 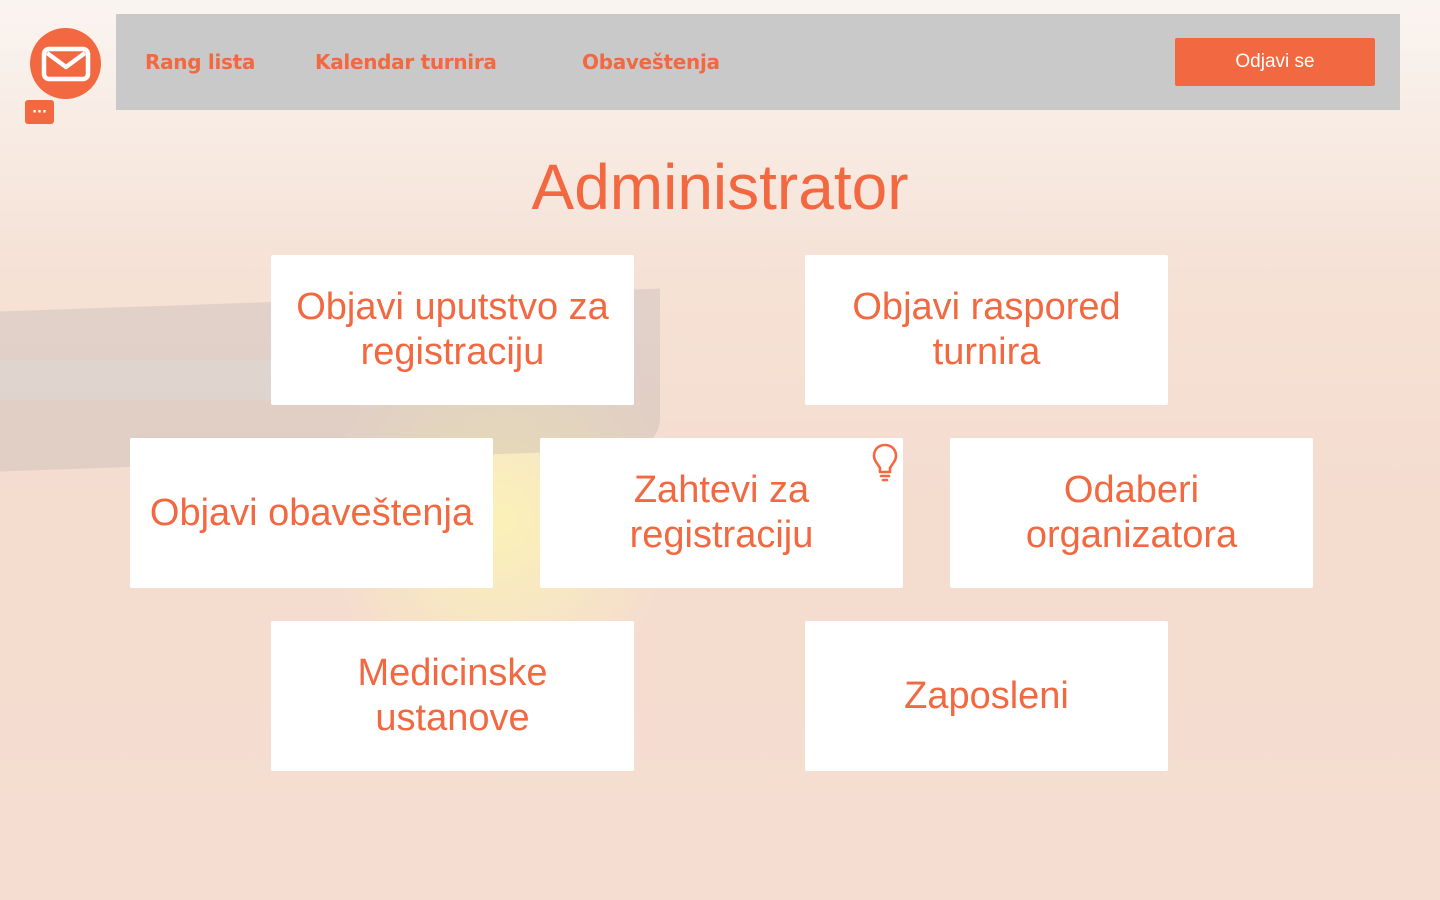 I want to click on card-label: Medicinske ustanove, so click(x=452, y=695).